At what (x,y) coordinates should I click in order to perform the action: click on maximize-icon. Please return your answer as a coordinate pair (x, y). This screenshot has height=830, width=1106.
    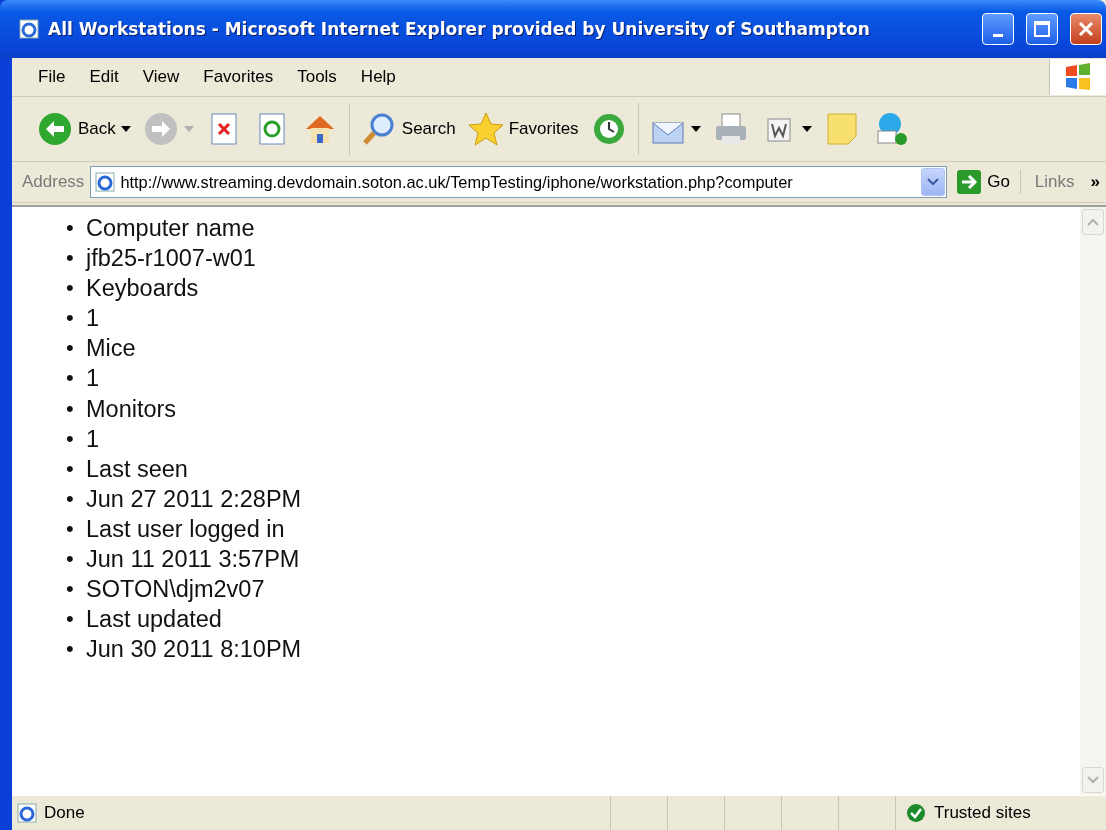
    Looking at the image, I should click on (1042, 29).